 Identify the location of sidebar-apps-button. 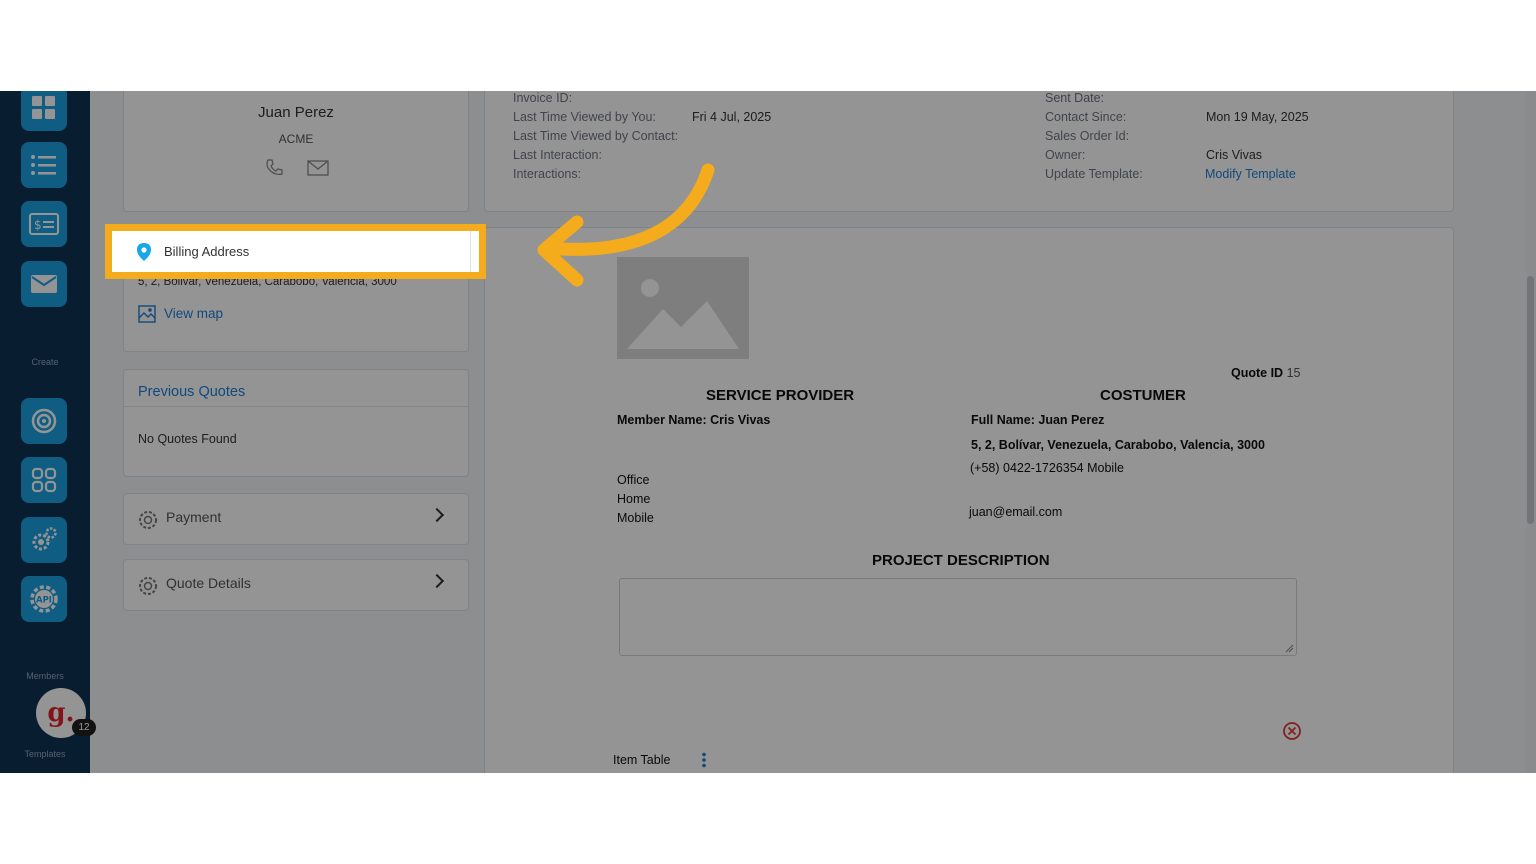
(44, 480).